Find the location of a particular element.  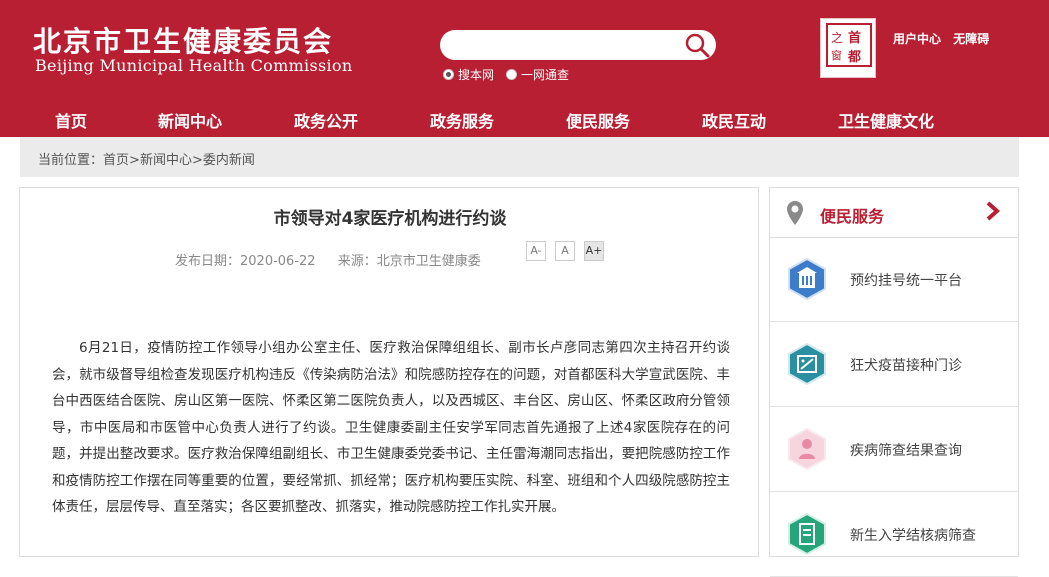

baby-icon is located at coordinates (807, 449).